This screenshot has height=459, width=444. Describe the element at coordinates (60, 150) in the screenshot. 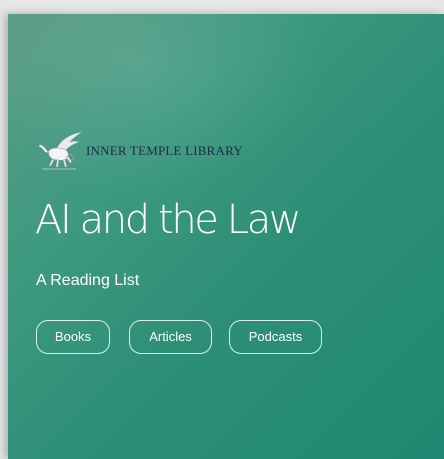

I see `pegasus-icon` at that location.